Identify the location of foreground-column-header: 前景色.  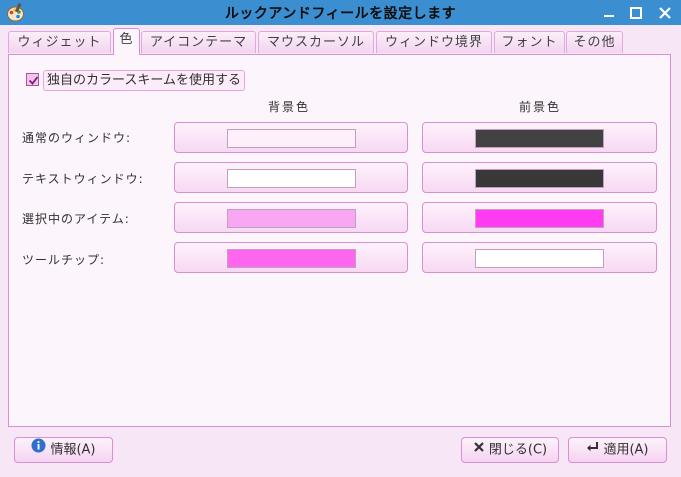
(540, 107).